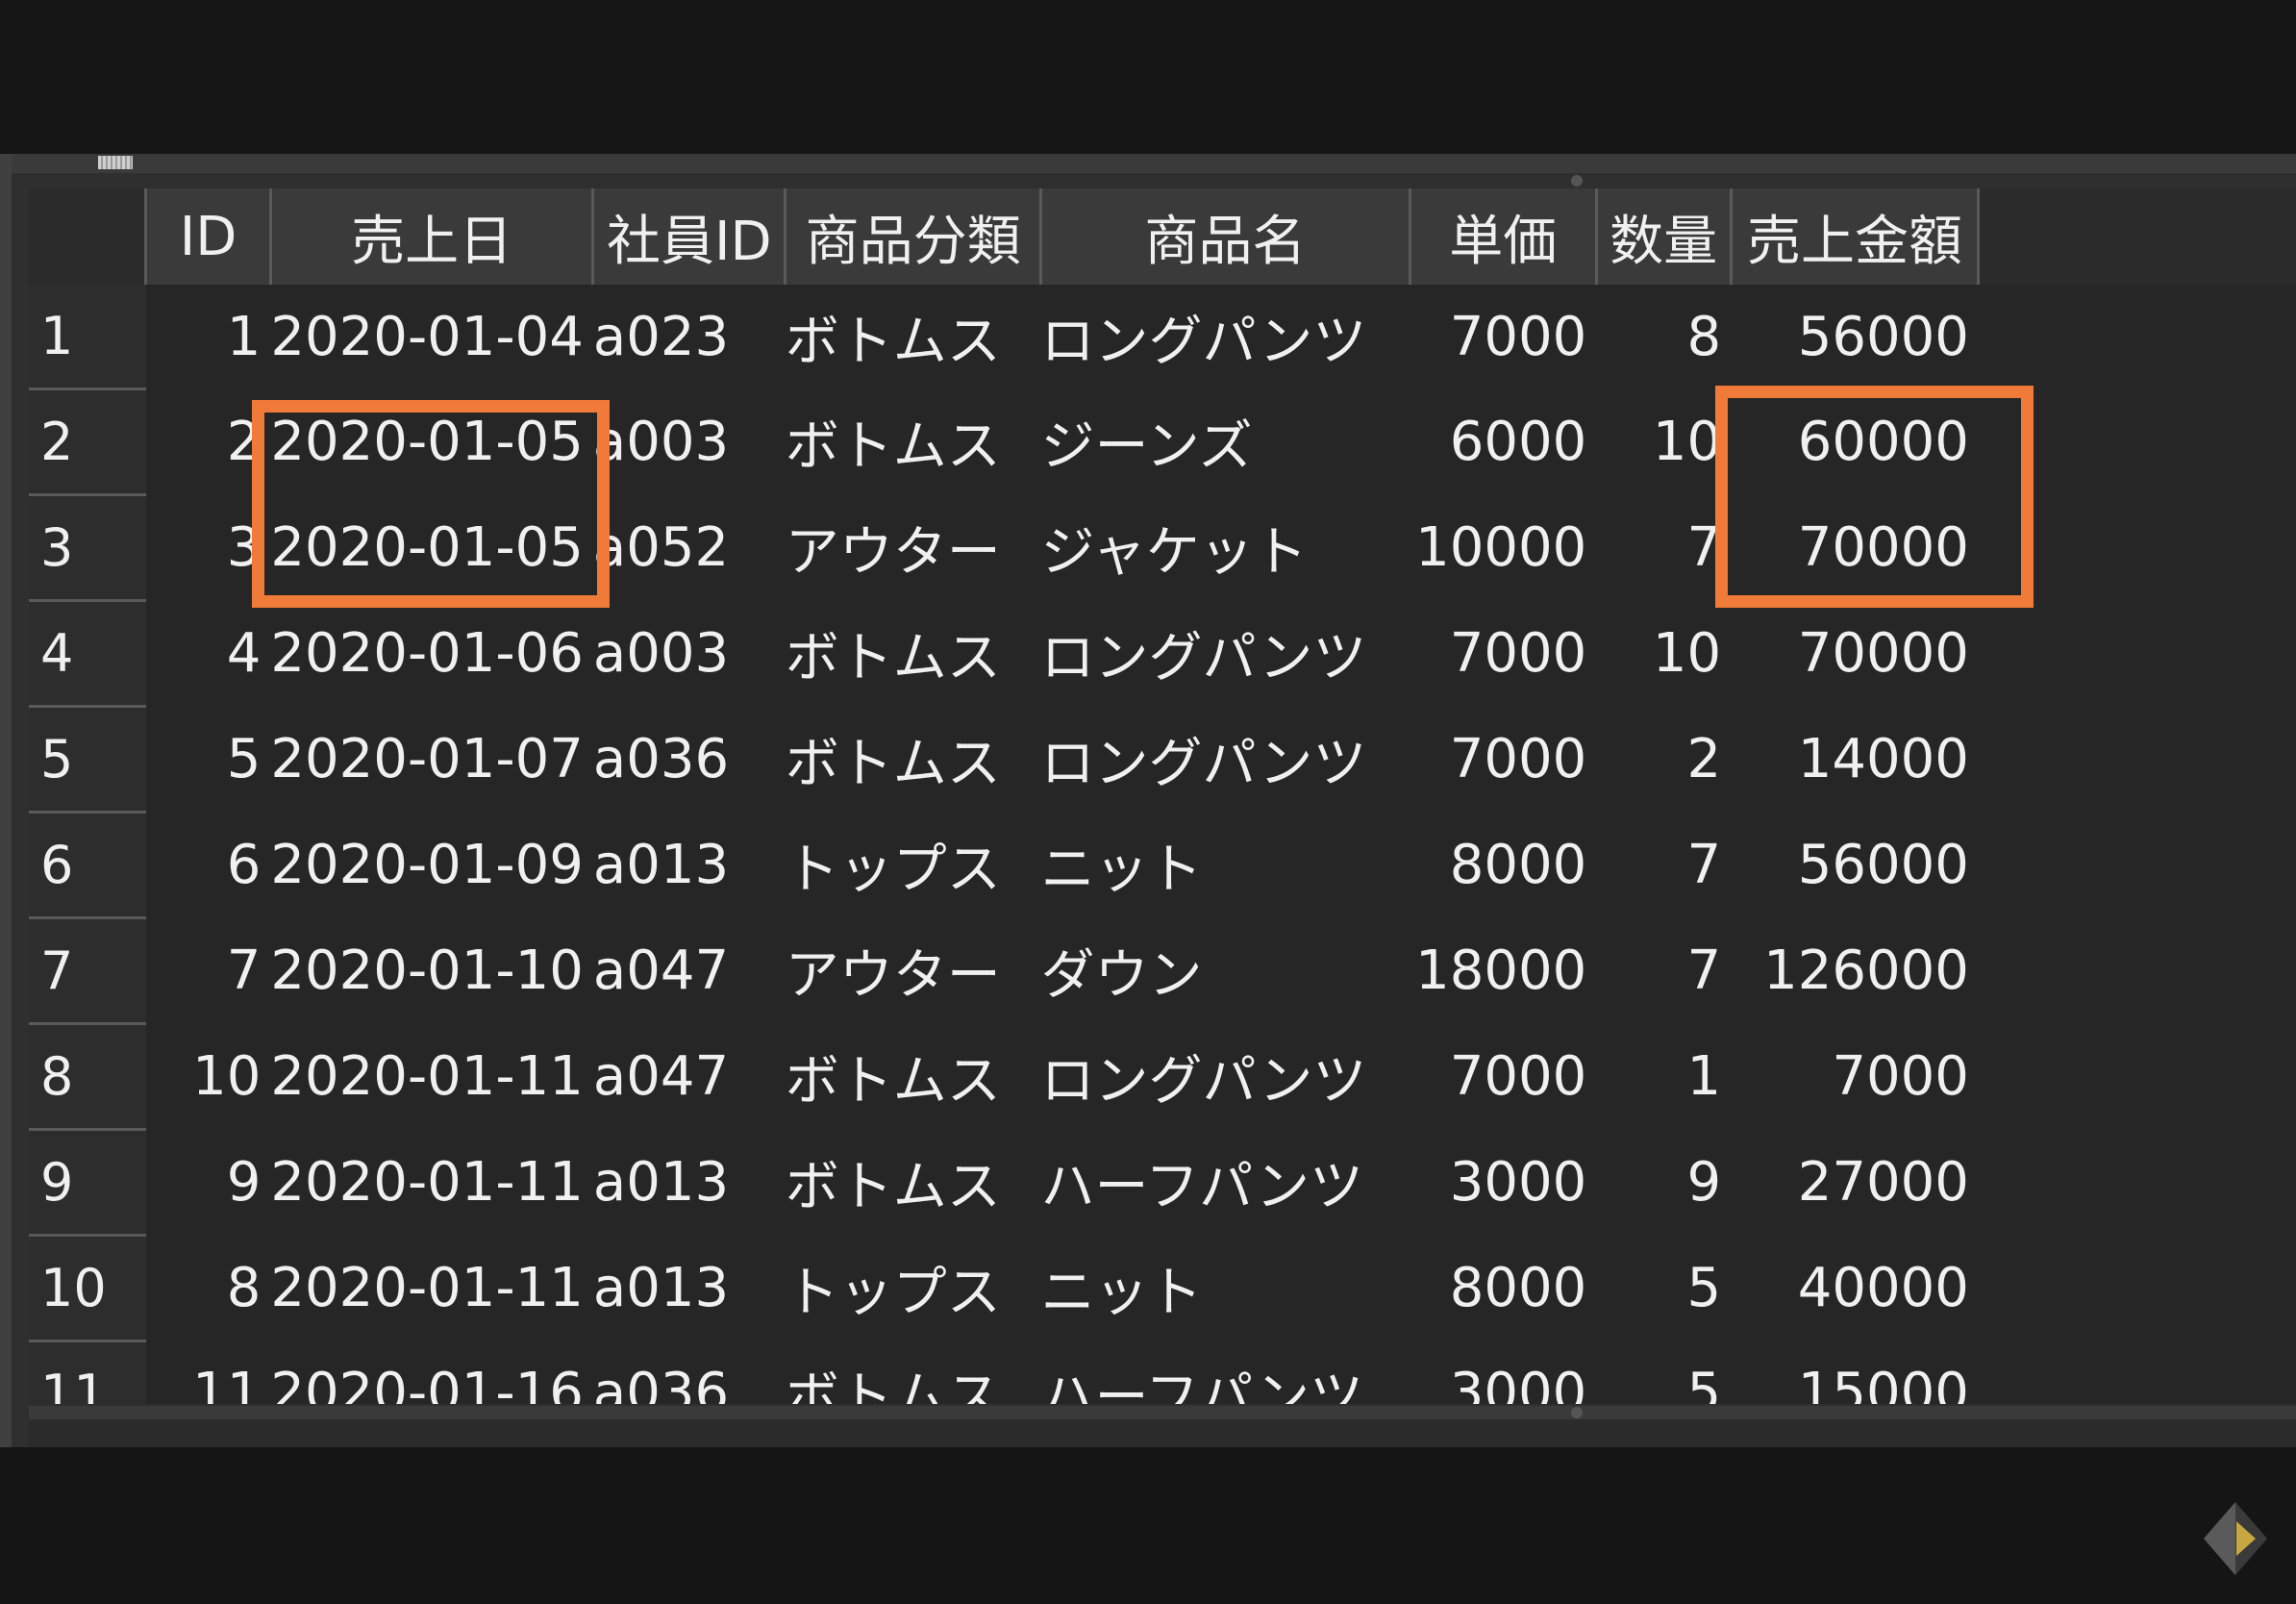 The height and width of the screenshot is (1604, 2296). What do you see at coordinates (432, 236) in the screenshot?
I see `column-header-sales-date: 売上日` at bounding box center [432, 236].